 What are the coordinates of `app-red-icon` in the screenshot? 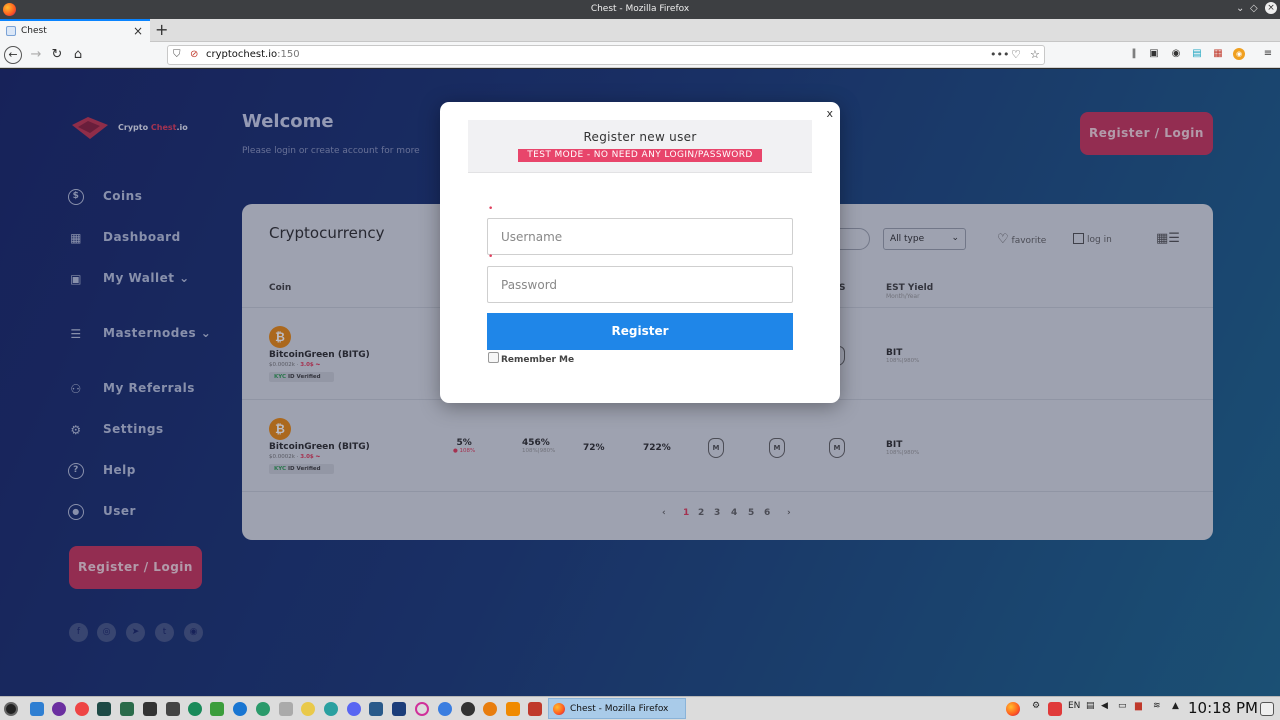 It's located at (535, 709).